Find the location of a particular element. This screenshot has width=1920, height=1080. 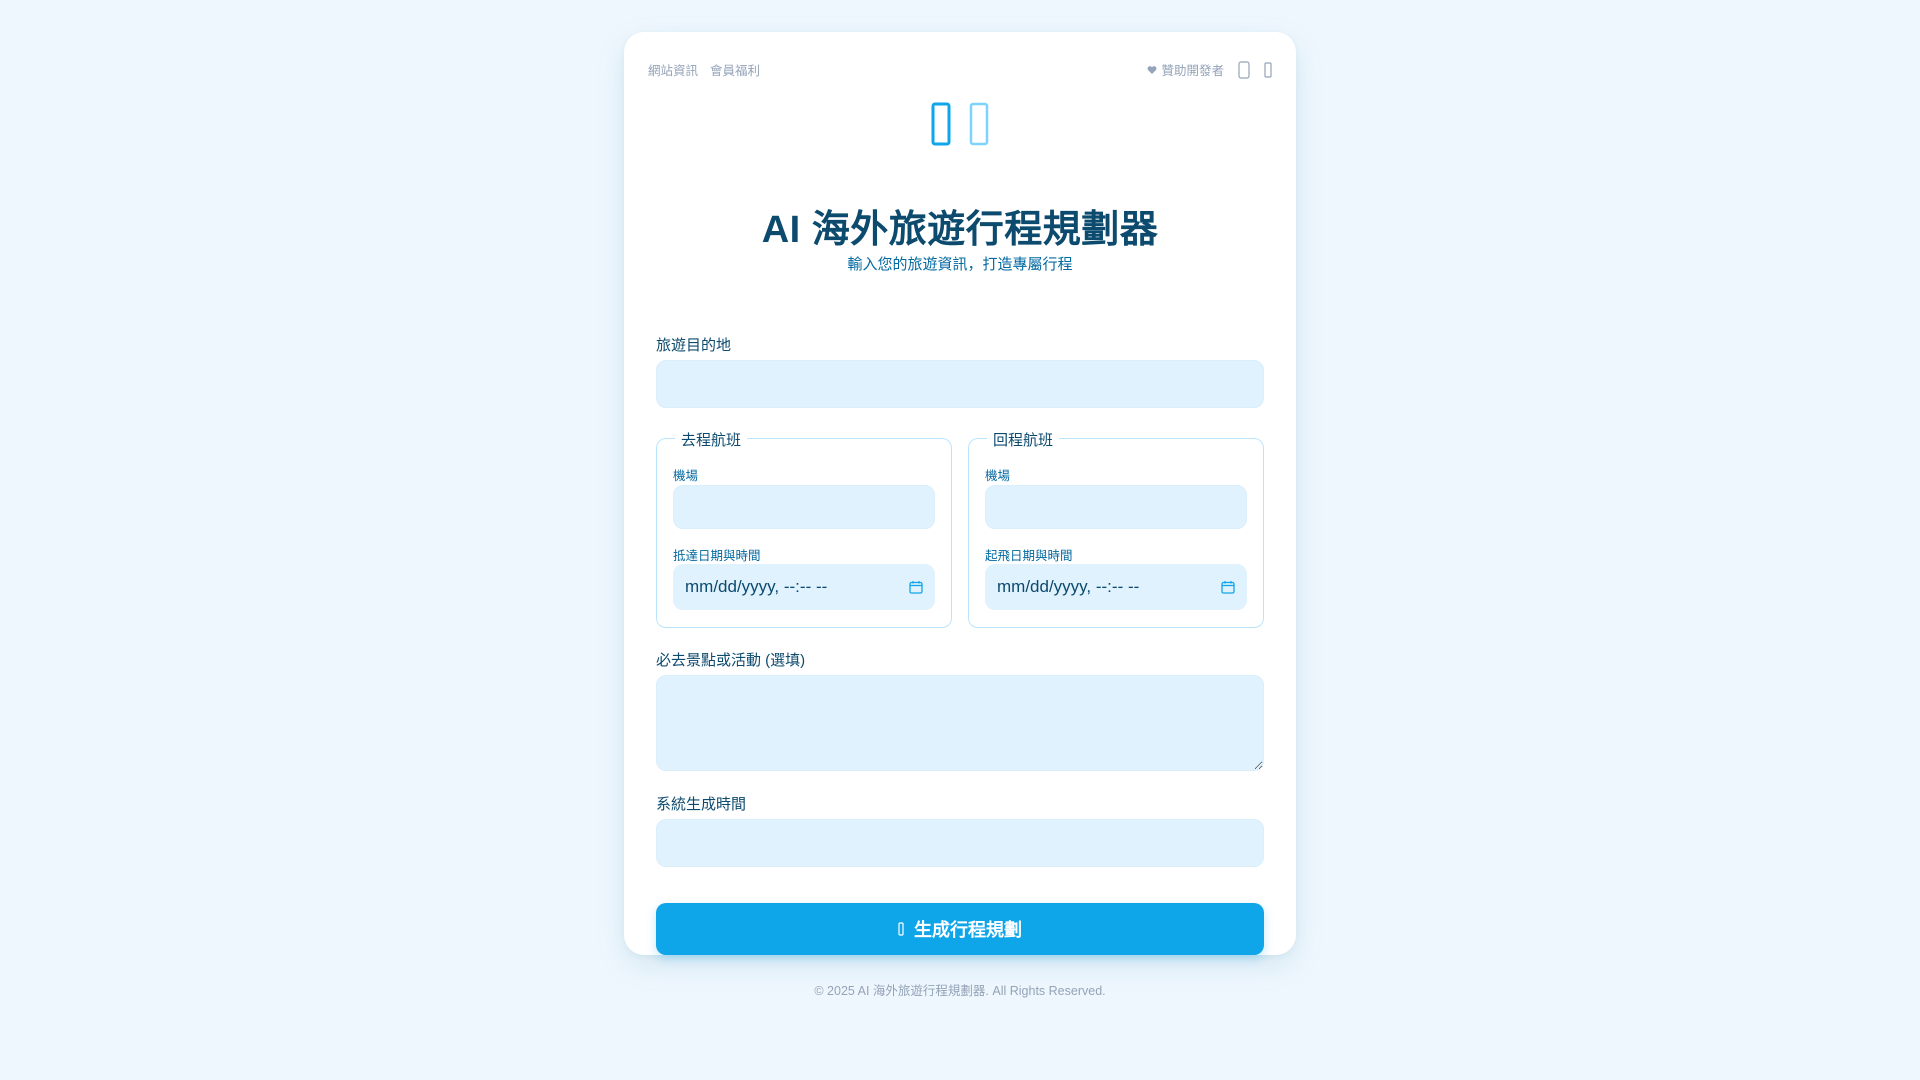

page-title: AI 海外旅遊行程規劃器 is located at coordinates (960, 230).